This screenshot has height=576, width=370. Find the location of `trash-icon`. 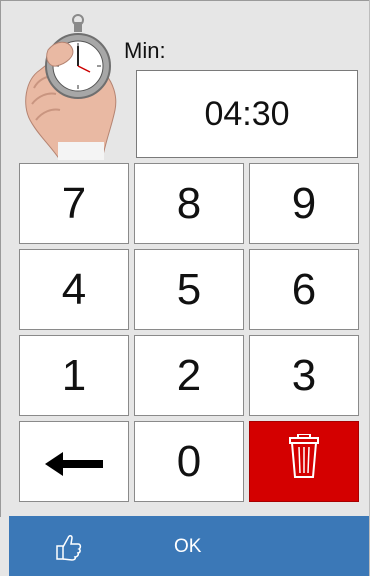

trash-icon is located at coordinates (304, 461).